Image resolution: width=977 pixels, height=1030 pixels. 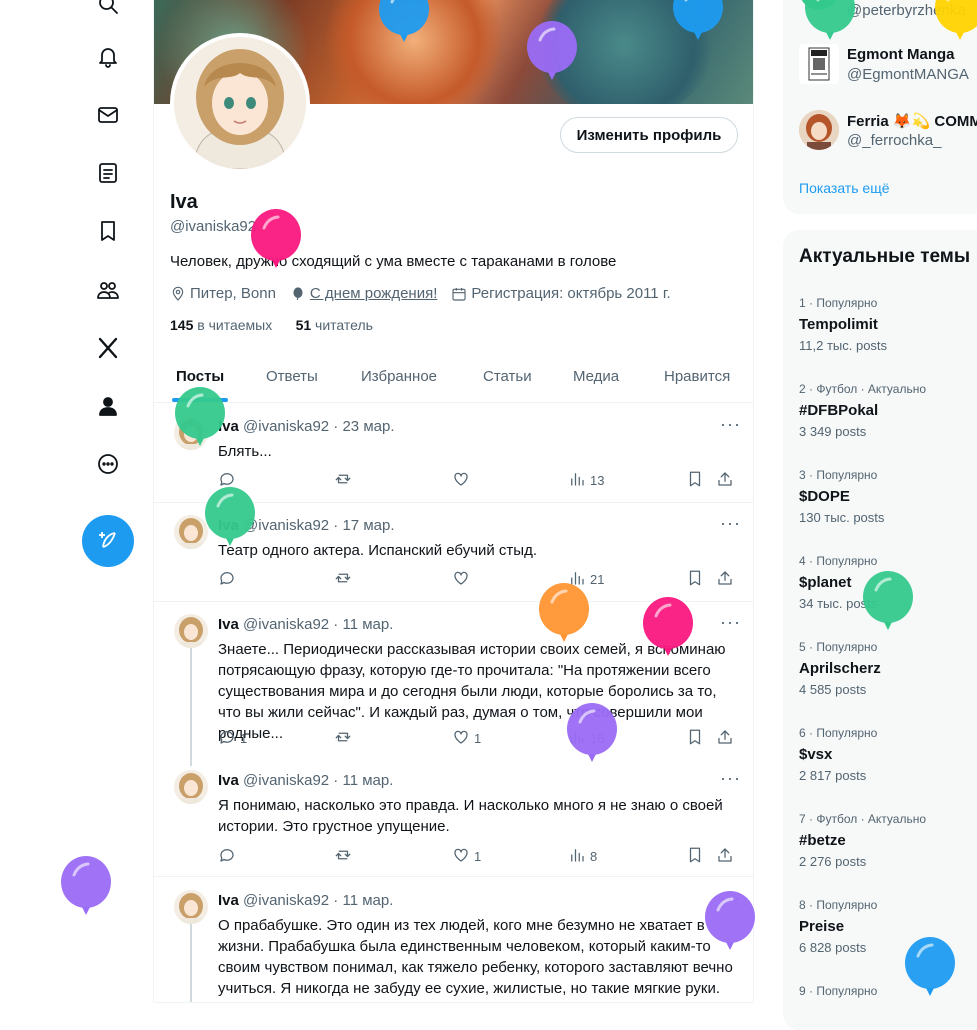 I want to click on views-button: 13, so click(x=586, y=480).